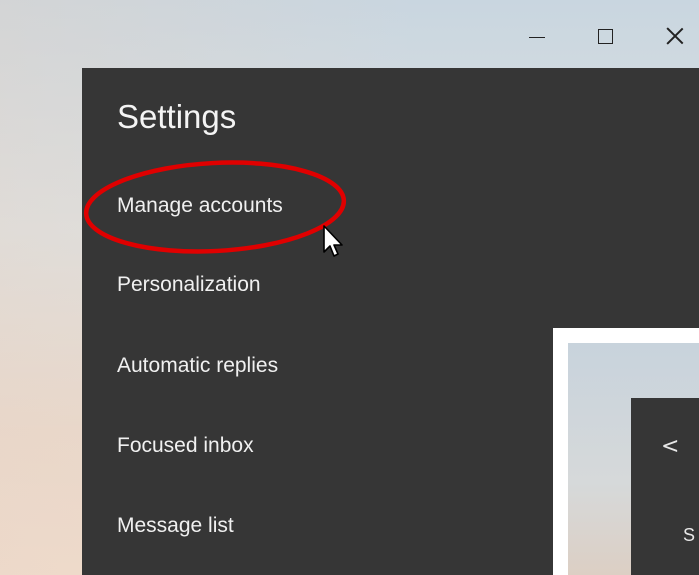  What do you see at coordinates (189, 285) in the screenshot?
I see `settings-item-personalization: Personalization` at bounding box center [189, 285].